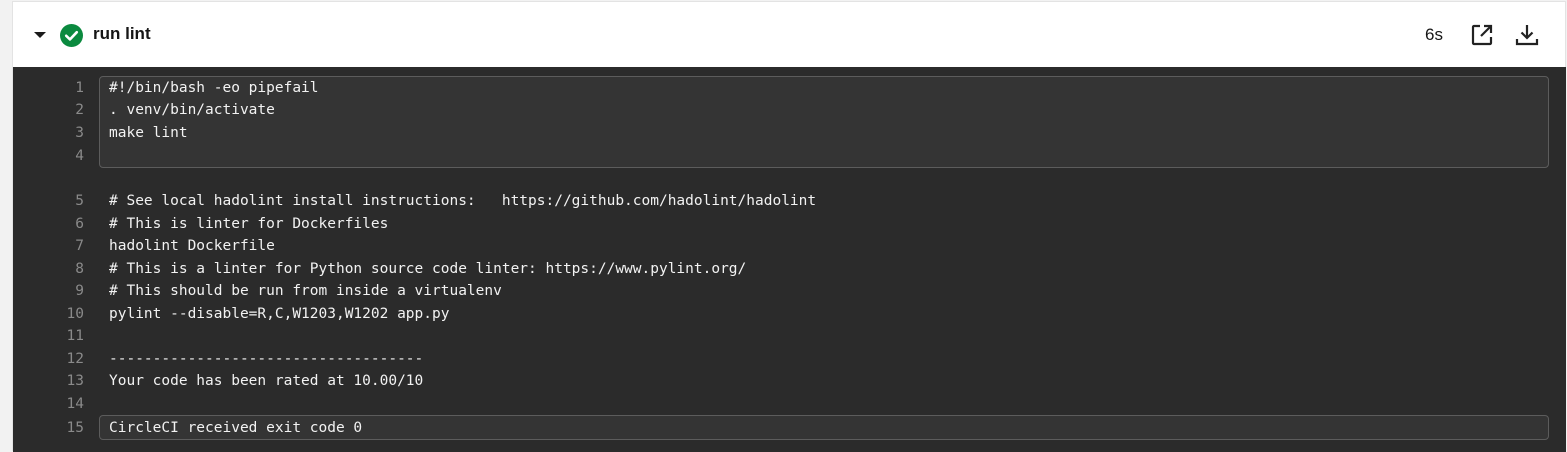 Image resolution: width=1567 pixels, height=452 pixels. What do you see at coordinates (79, 269) in the screenshot?
I see `line-number: 8` at bounding box center [79, 269].